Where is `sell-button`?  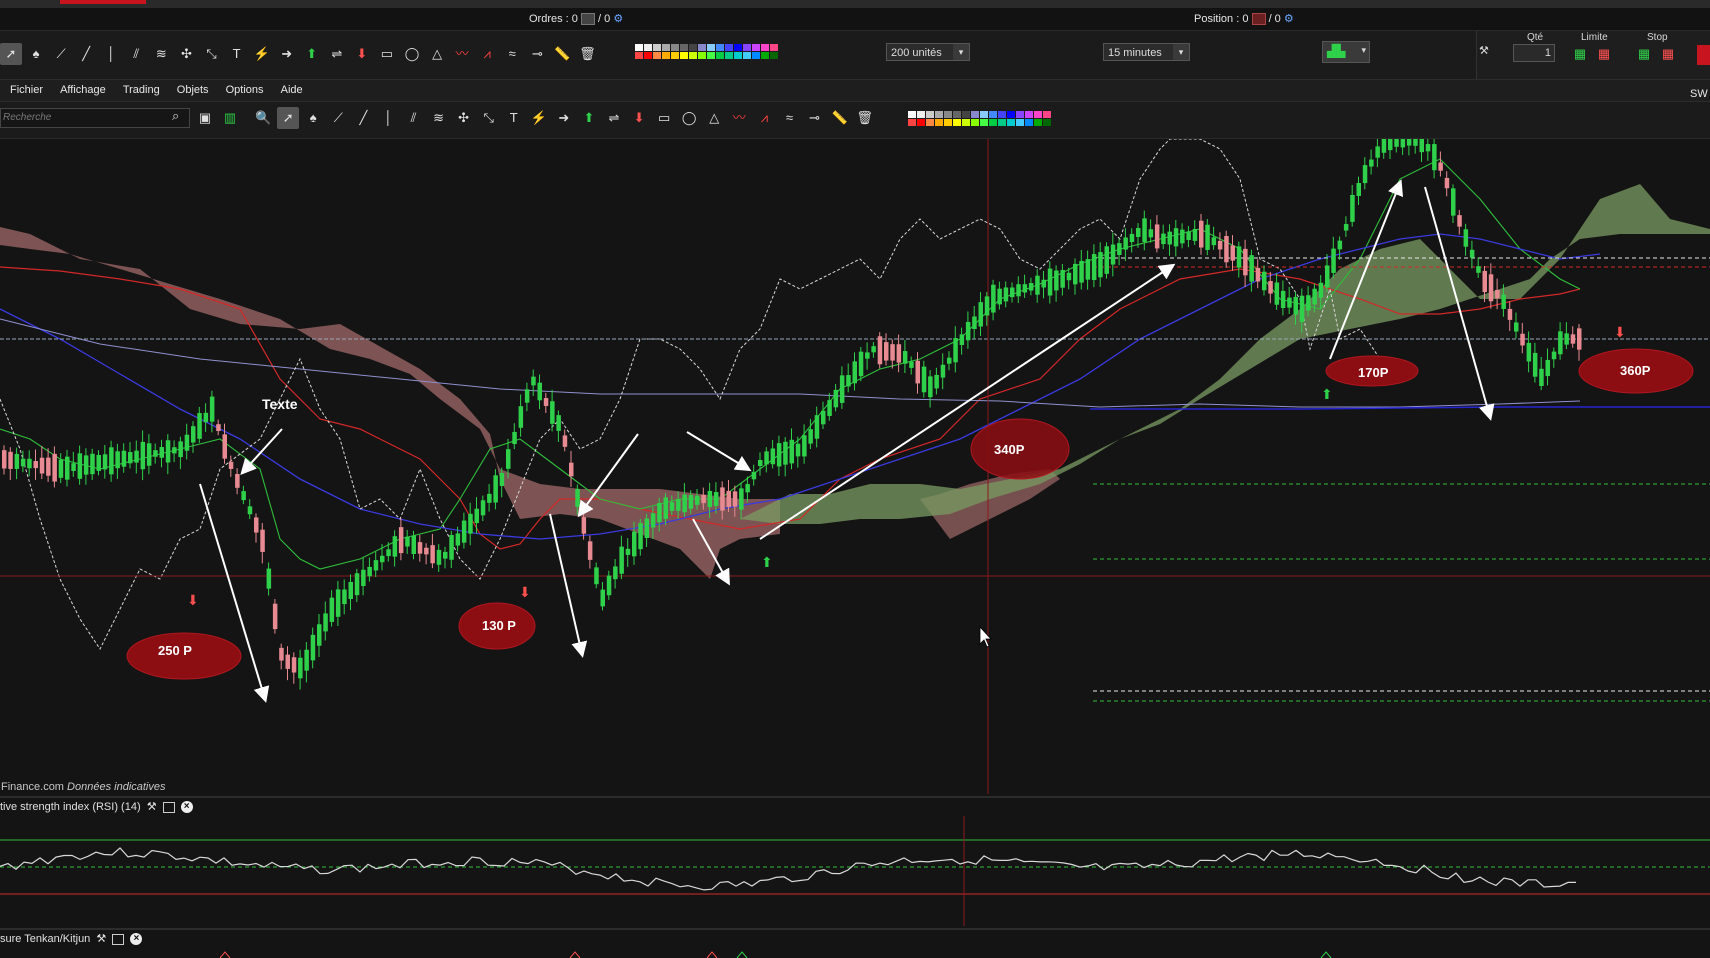 sell-button is located at coordinates (1703, 55).